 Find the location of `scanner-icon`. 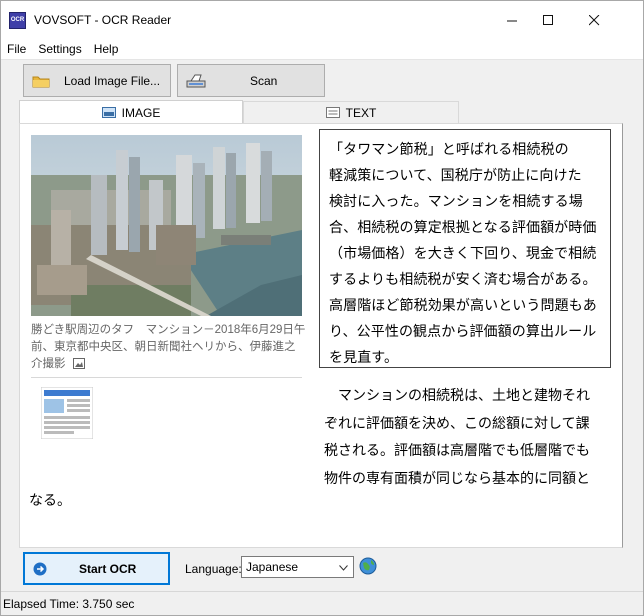

scanner-icon is located at coordinates (196, 80).